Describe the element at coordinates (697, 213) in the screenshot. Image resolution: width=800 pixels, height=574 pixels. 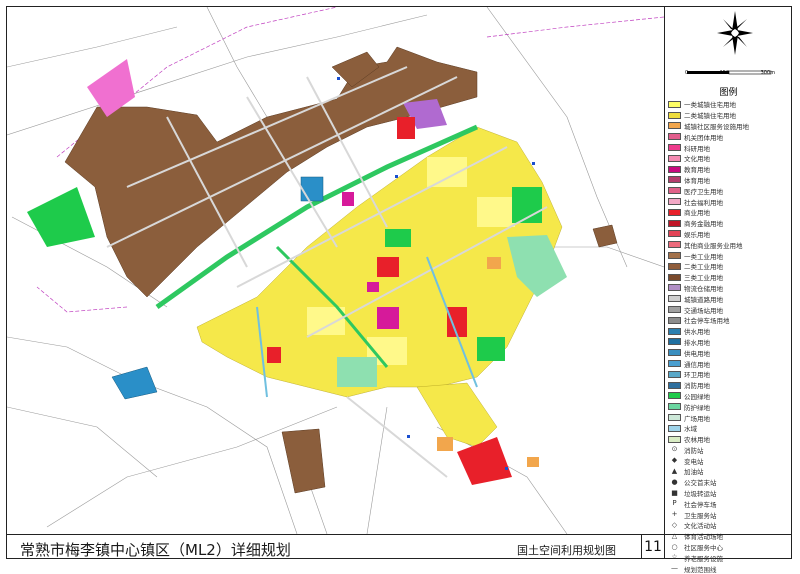
I see `legend-label: 商业用地` at that location.